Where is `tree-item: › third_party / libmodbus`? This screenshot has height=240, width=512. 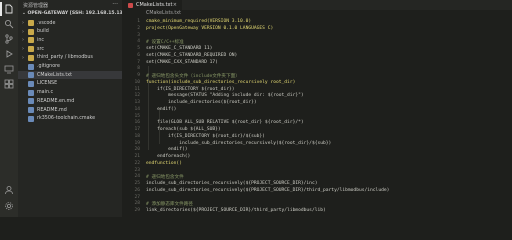
tree-item: › third_party / libmodbus is located at coordinates (57, 58).